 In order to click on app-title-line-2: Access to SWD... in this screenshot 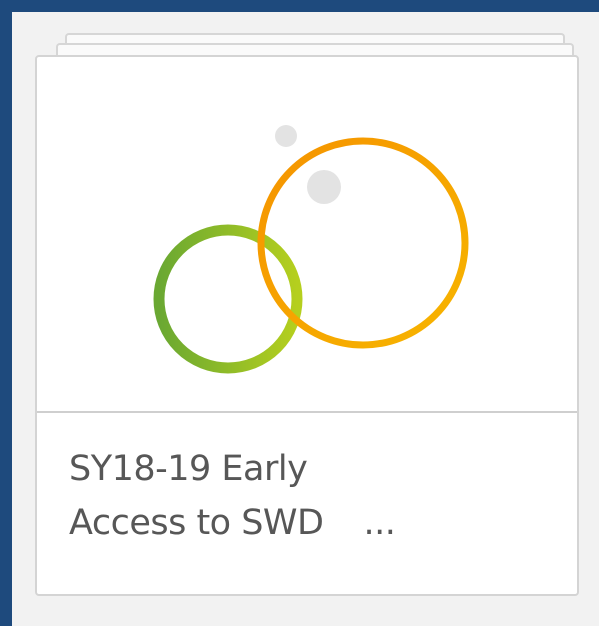, I will do `click(304, 523)`.